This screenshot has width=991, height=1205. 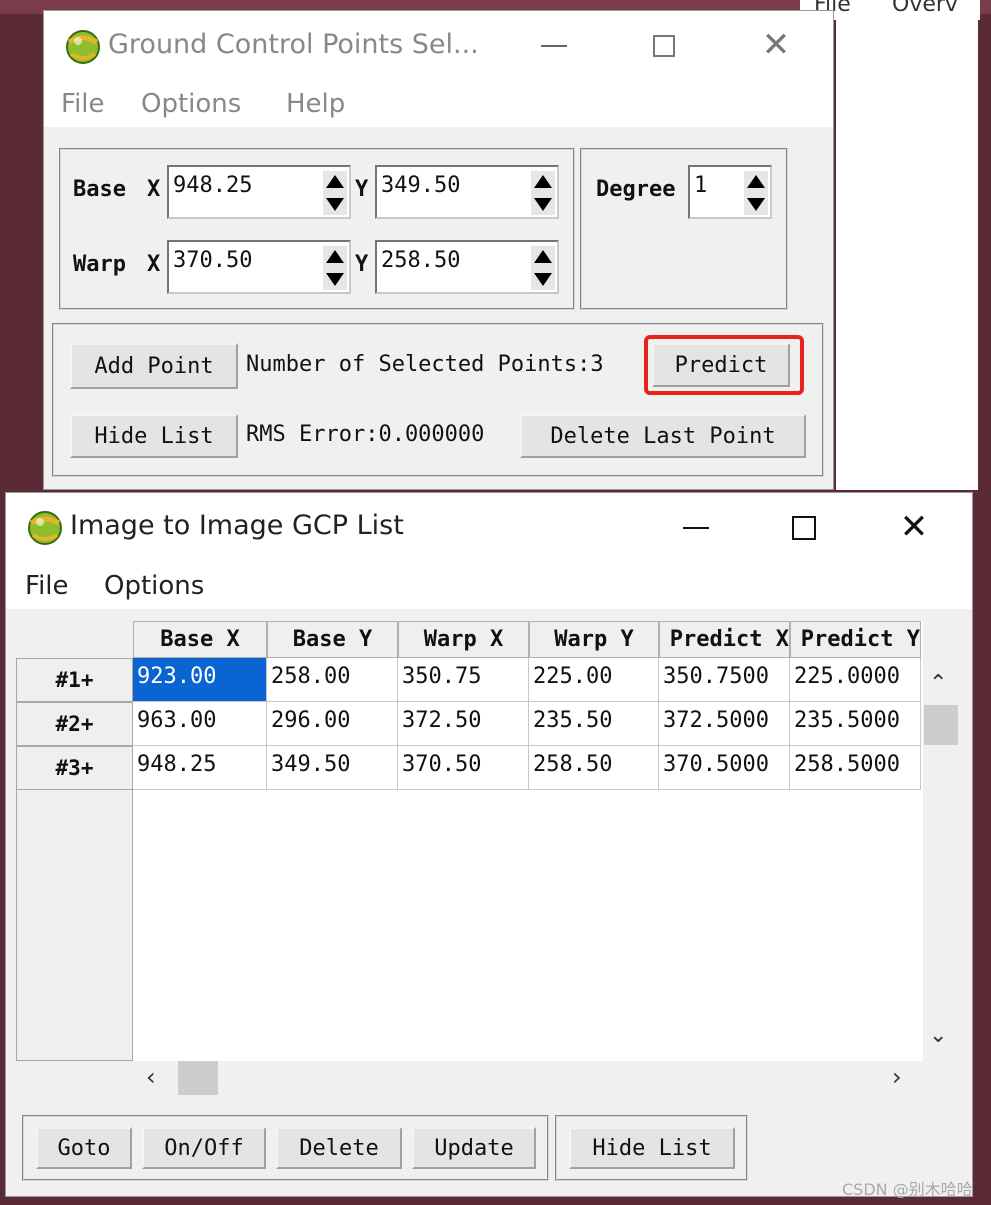 What do you see at coordinates (154, 436) in the screenshot?
I see `hide-list-button: Hide List` at bounding box center [154, 436].